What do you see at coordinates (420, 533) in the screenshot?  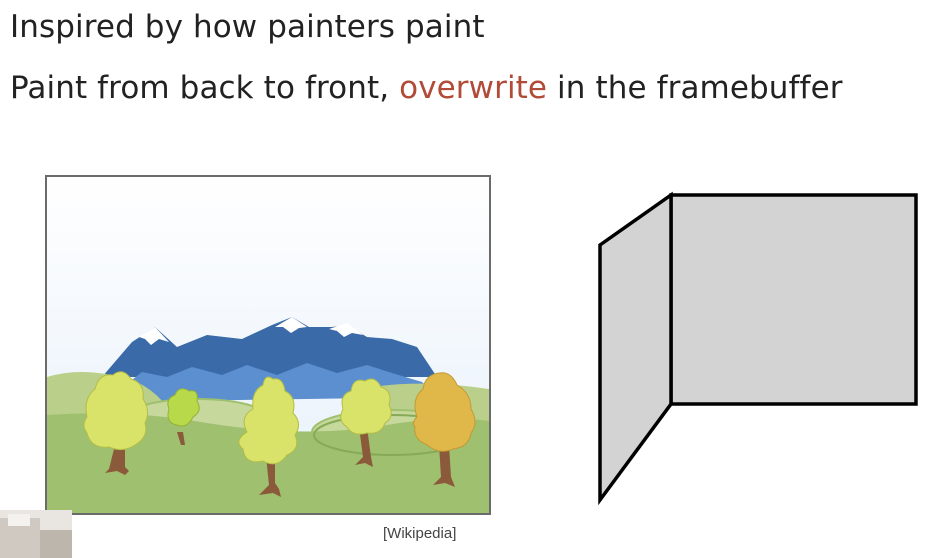 I see `image-credit-caption: [Wikipedia]` at bounding box center [420, 533].